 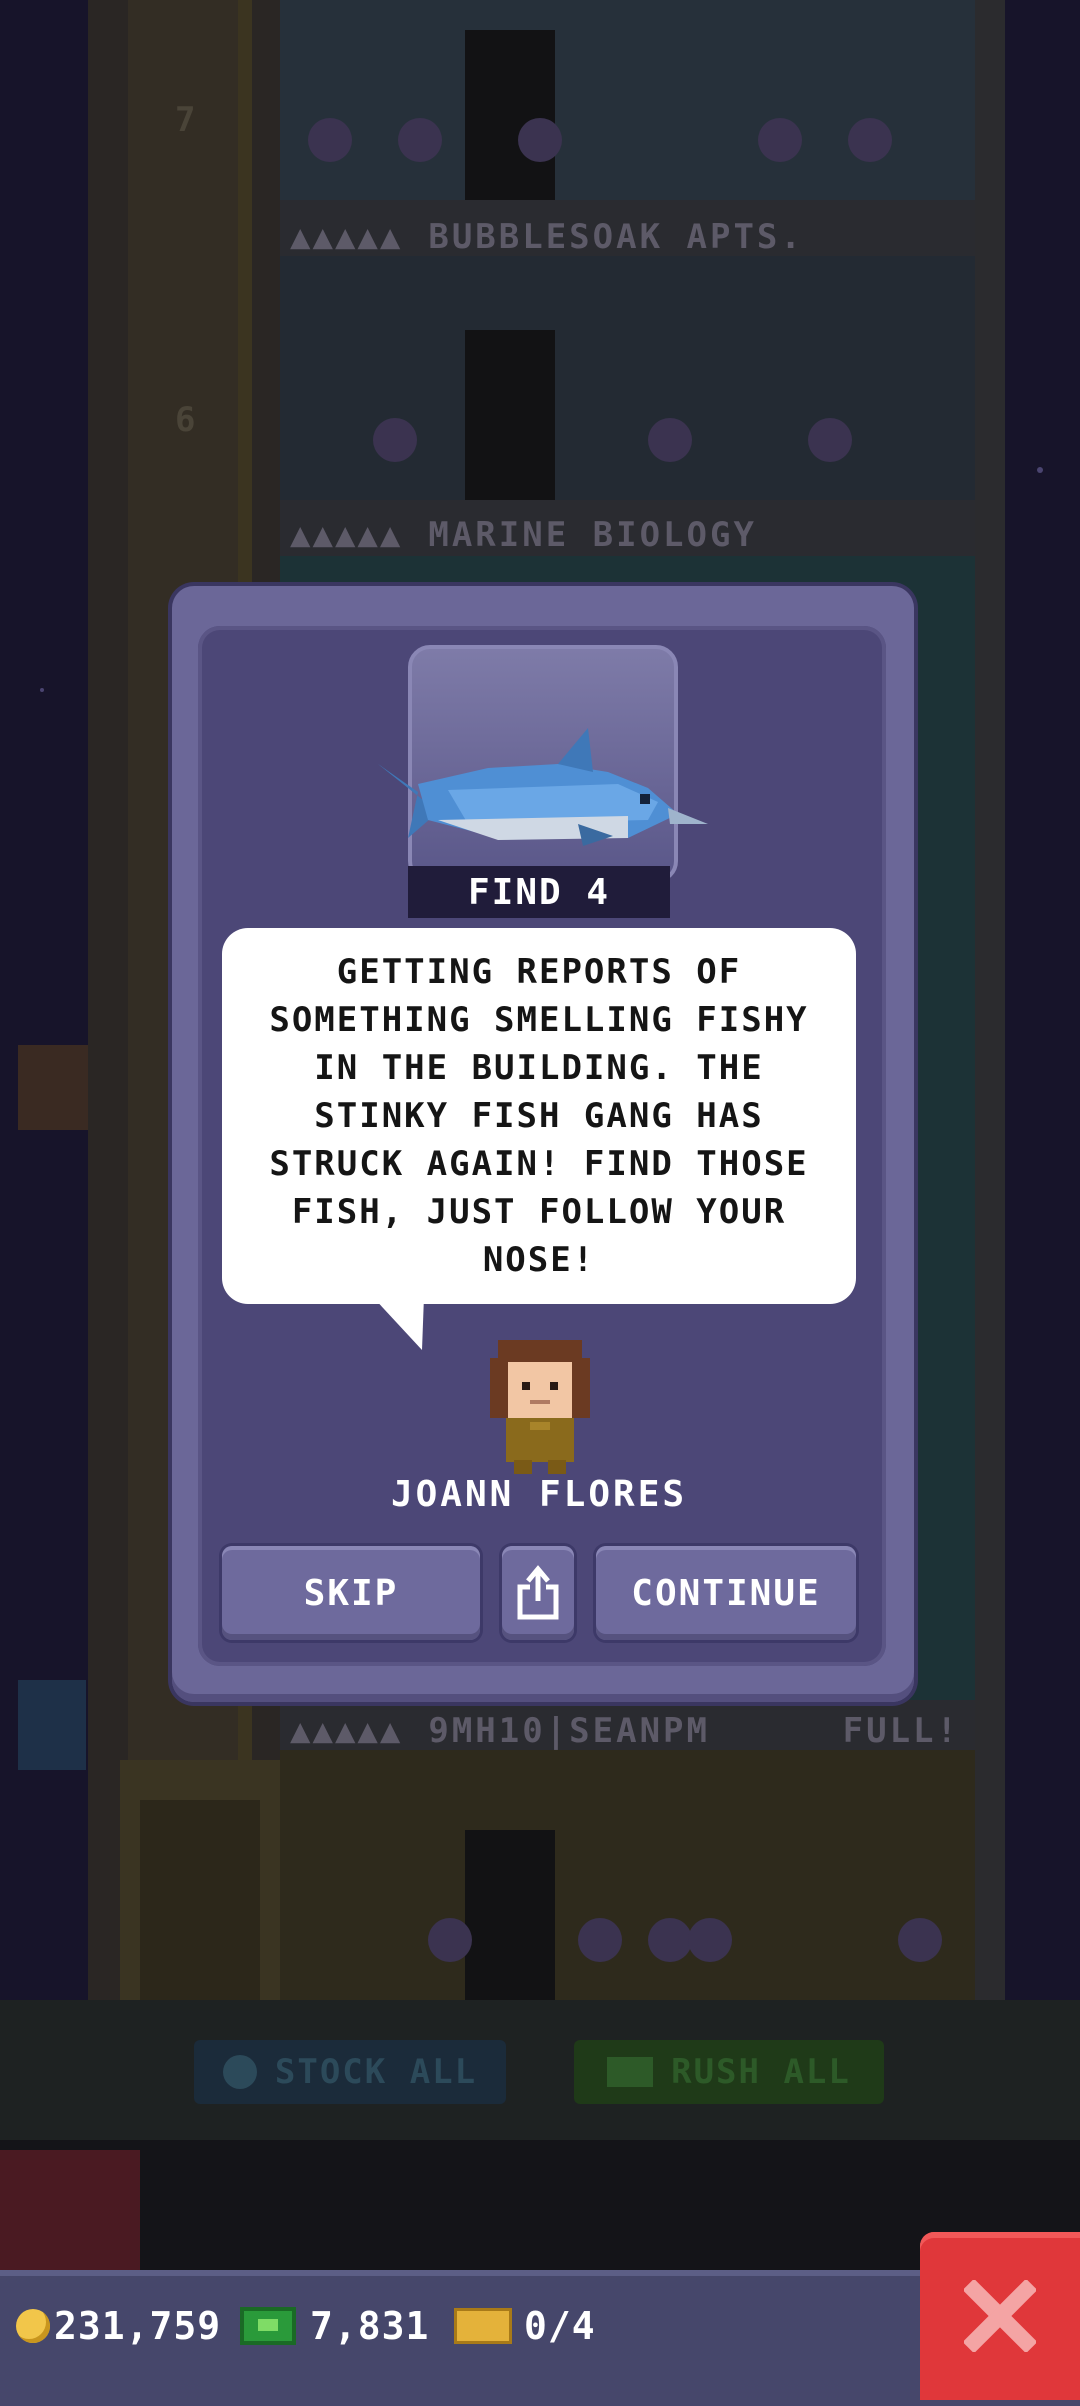 I want to click on tickets-counter: 0/4, so click(x=525, y=2326).